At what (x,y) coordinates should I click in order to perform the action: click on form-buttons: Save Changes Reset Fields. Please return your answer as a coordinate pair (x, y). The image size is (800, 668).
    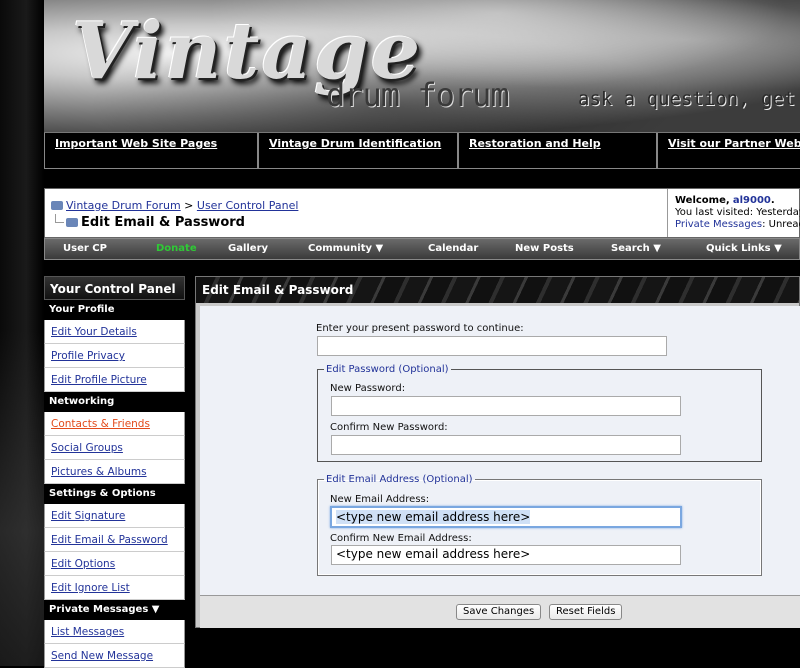
    Looking at the image, I should click on (500, 611).